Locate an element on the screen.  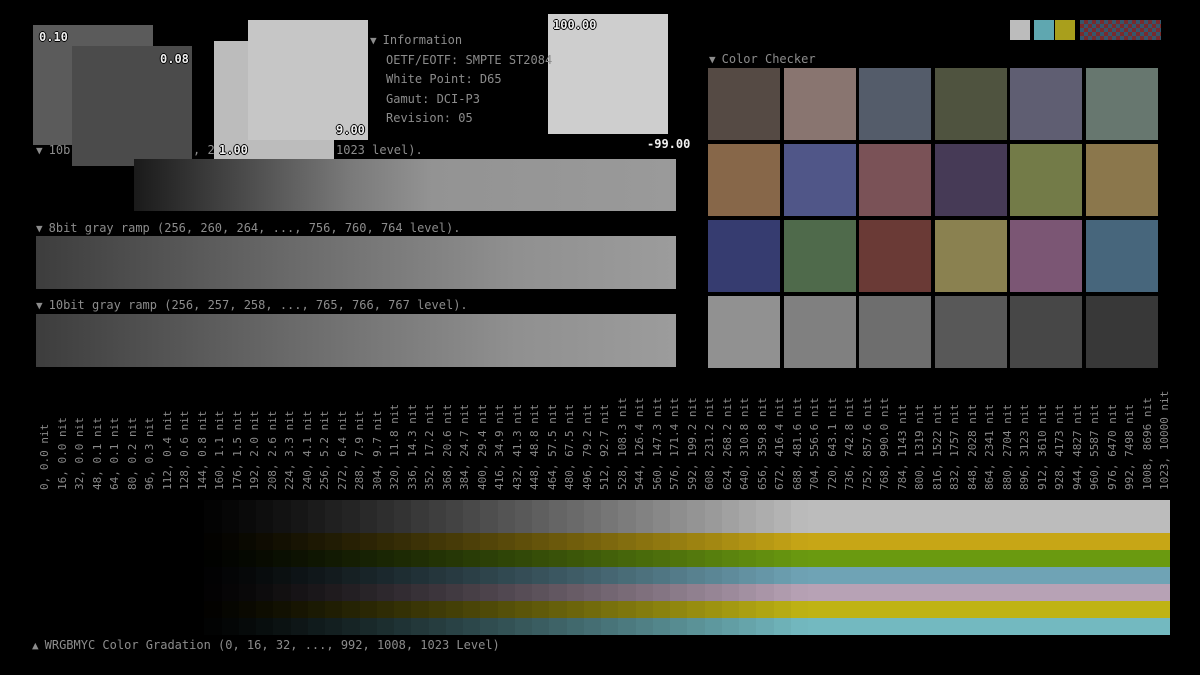
collapse-triangle-up-icon: ▲ is located at coordinates (35, 645).